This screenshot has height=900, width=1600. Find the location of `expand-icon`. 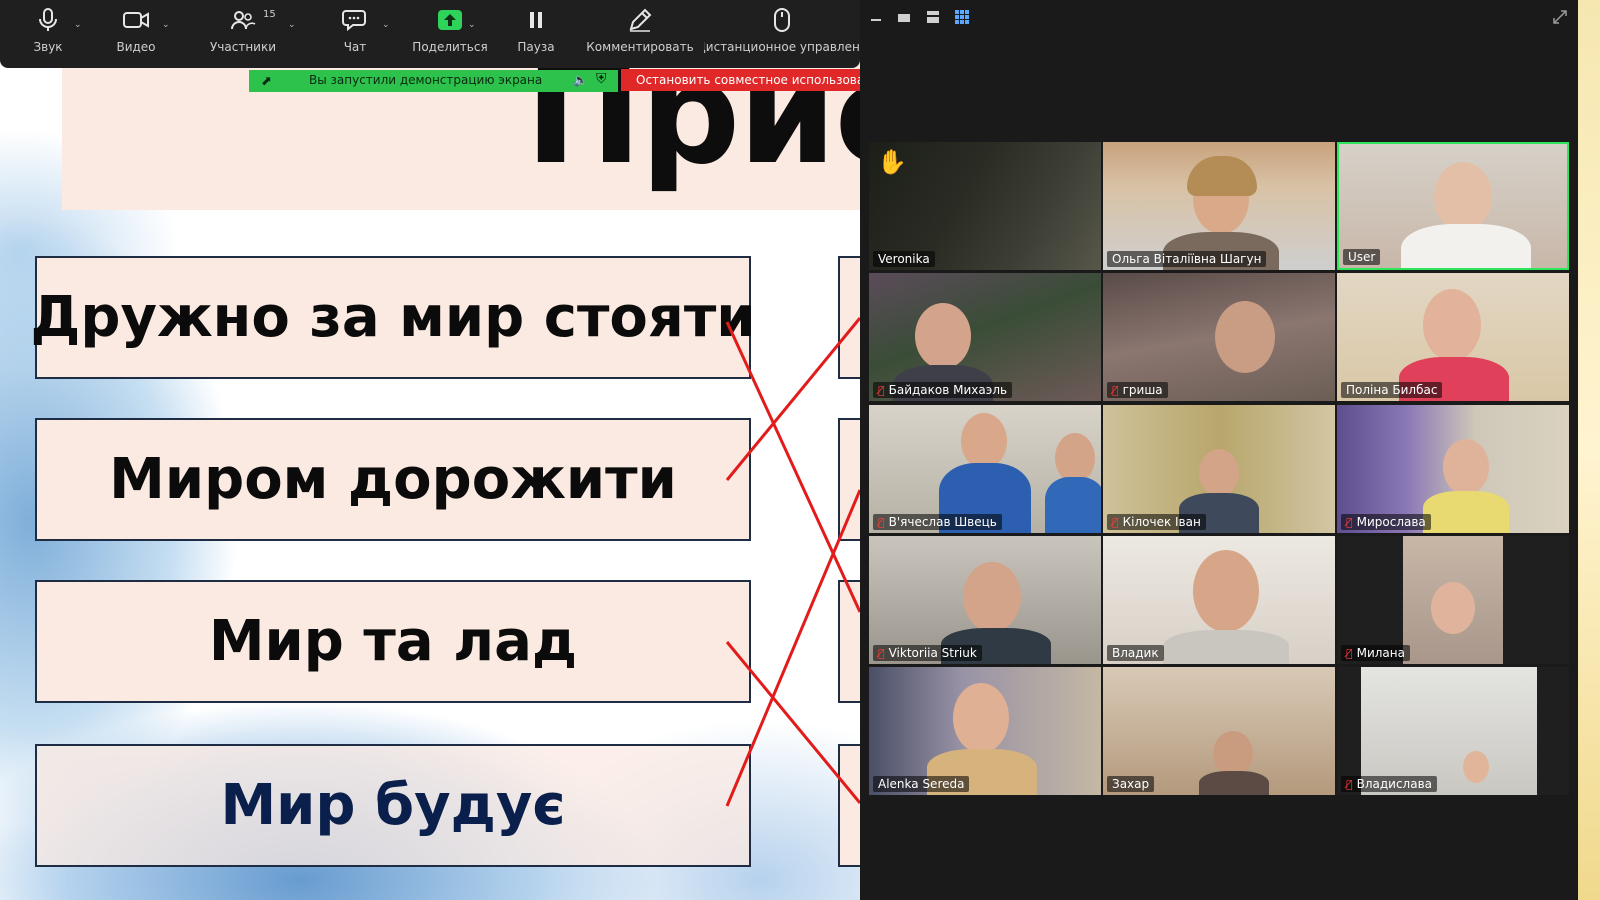

expand-icon is located at coordinates (1560, 16).